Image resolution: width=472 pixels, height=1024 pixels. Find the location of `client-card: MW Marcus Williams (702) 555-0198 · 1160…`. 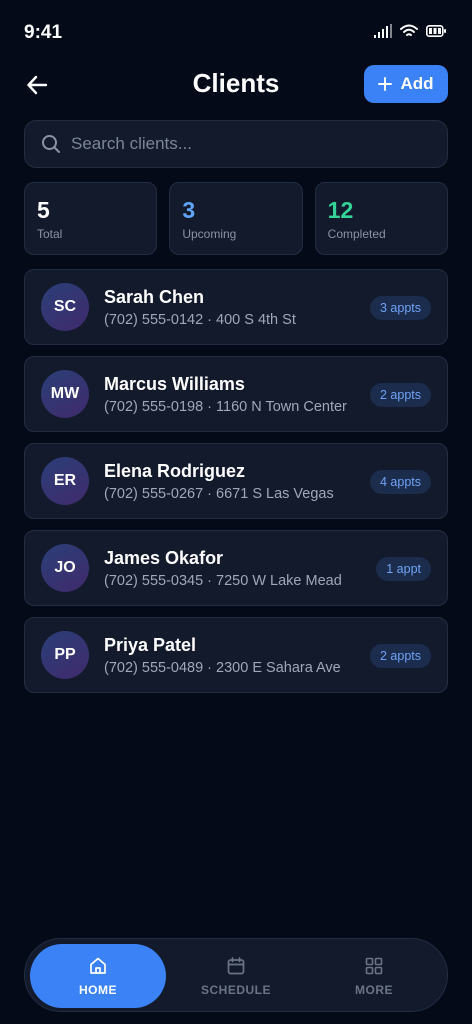

client-card: MW Marcus Williams (702) 555-0198 · 1160… is located at coordinates (236, 394).